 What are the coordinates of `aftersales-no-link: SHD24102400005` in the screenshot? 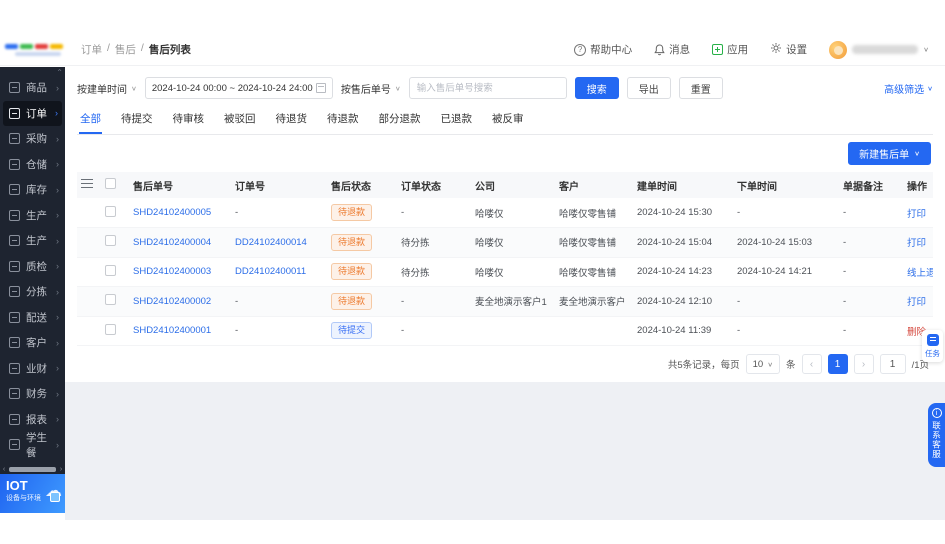 It's located at (172, 212).